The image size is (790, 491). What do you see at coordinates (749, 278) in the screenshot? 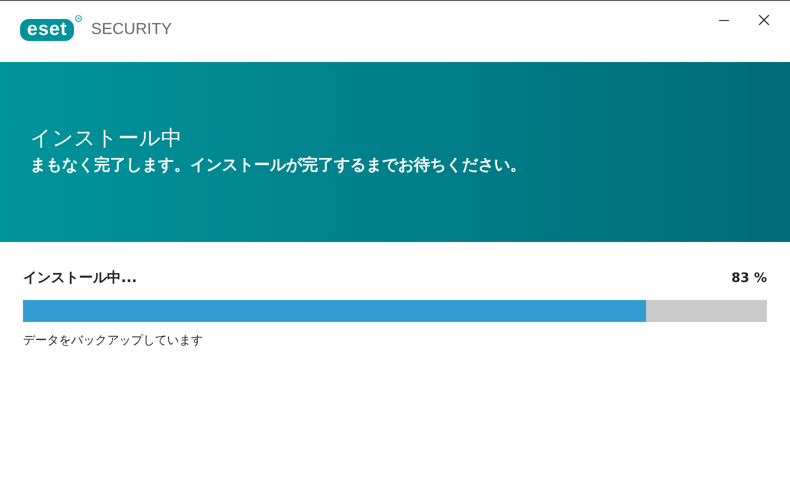
I see `progress-percentage: 83 %` at bounding box center [749, 278].